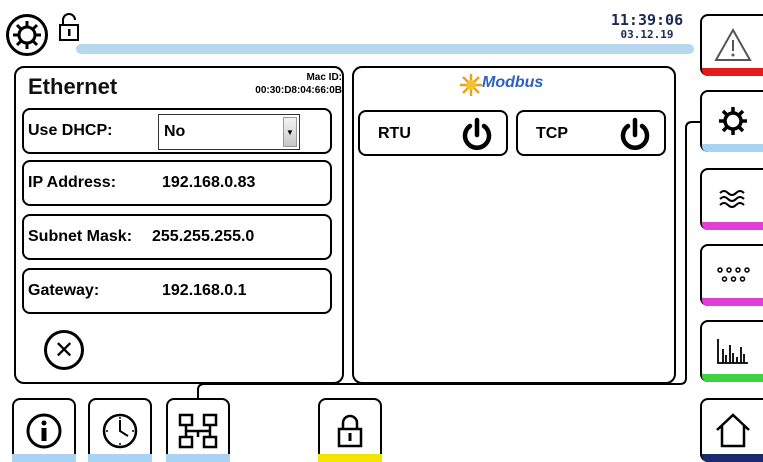  What do you see at coordinates (290, 132) in the screenshot?
I see `dropdown-arrow-icon: ▼` at bounding box center [290, 132].